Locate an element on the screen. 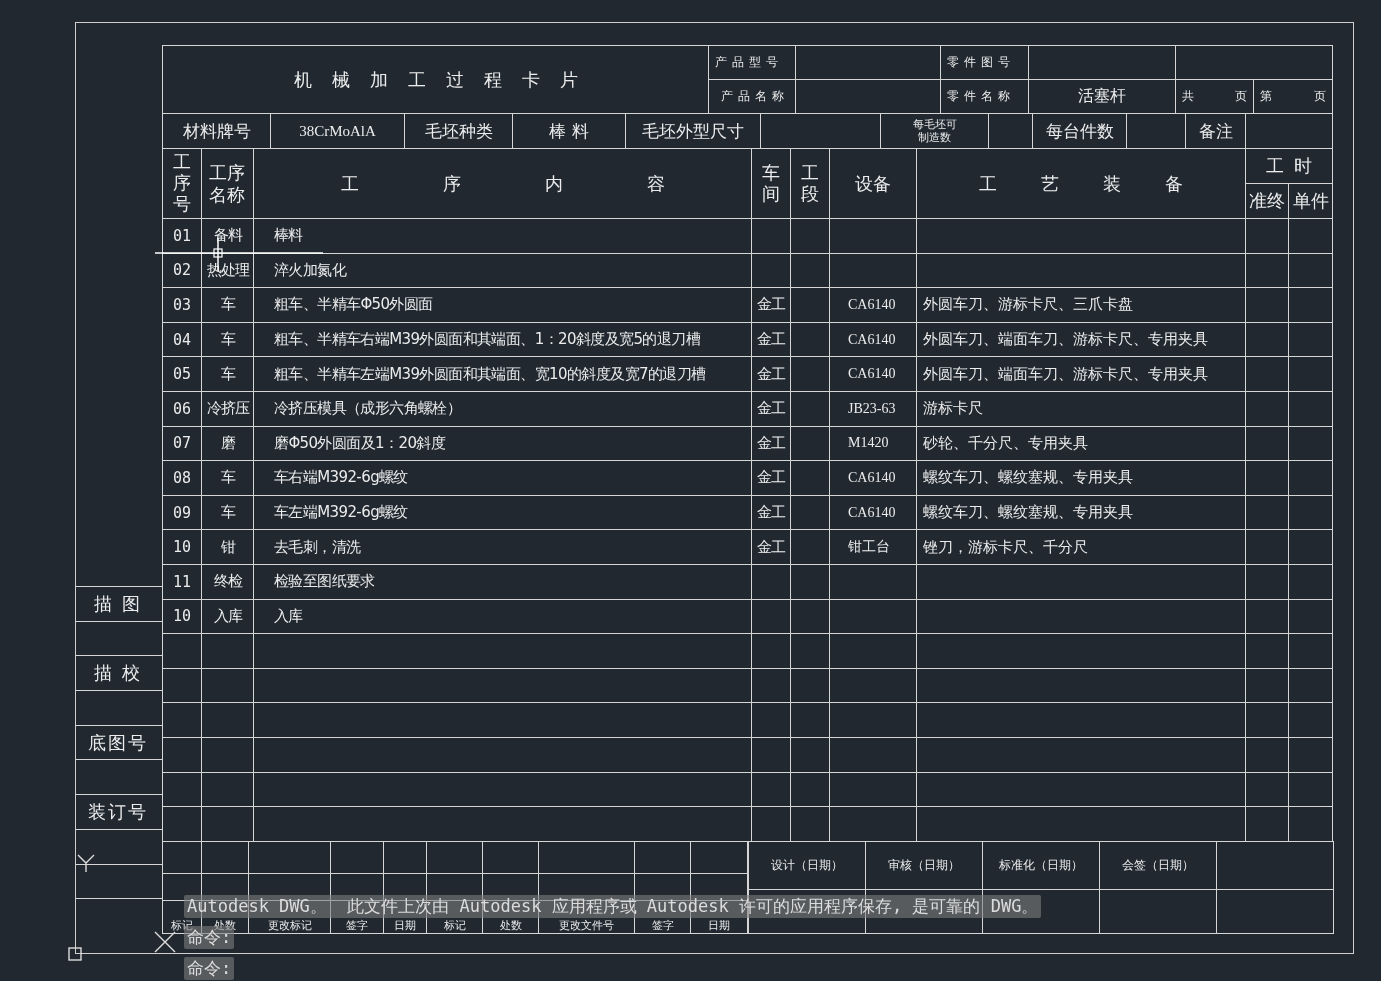  table-cell: 粗车、半精车左端M39外圆面和其端面、宽10的斜度及宽7的退刀槽 is located at coordinates (490, 373).